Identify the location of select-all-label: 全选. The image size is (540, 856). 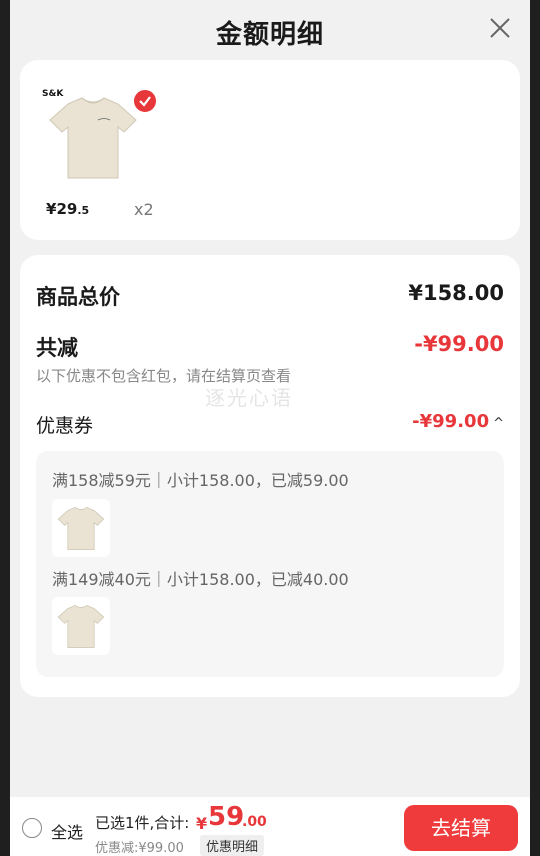
(67, 831).